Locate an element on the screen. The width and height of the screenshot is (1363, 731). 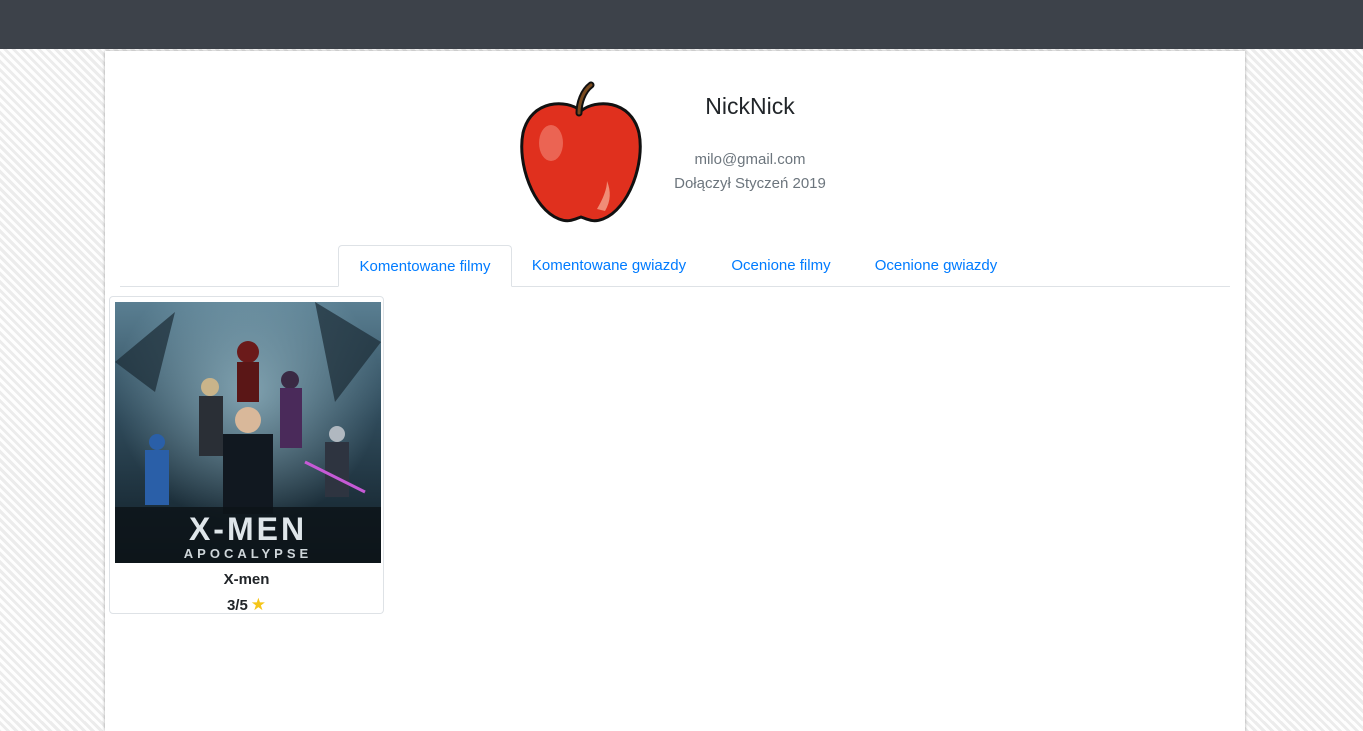
movie-title: X-men is located at coordinates (246, 579).